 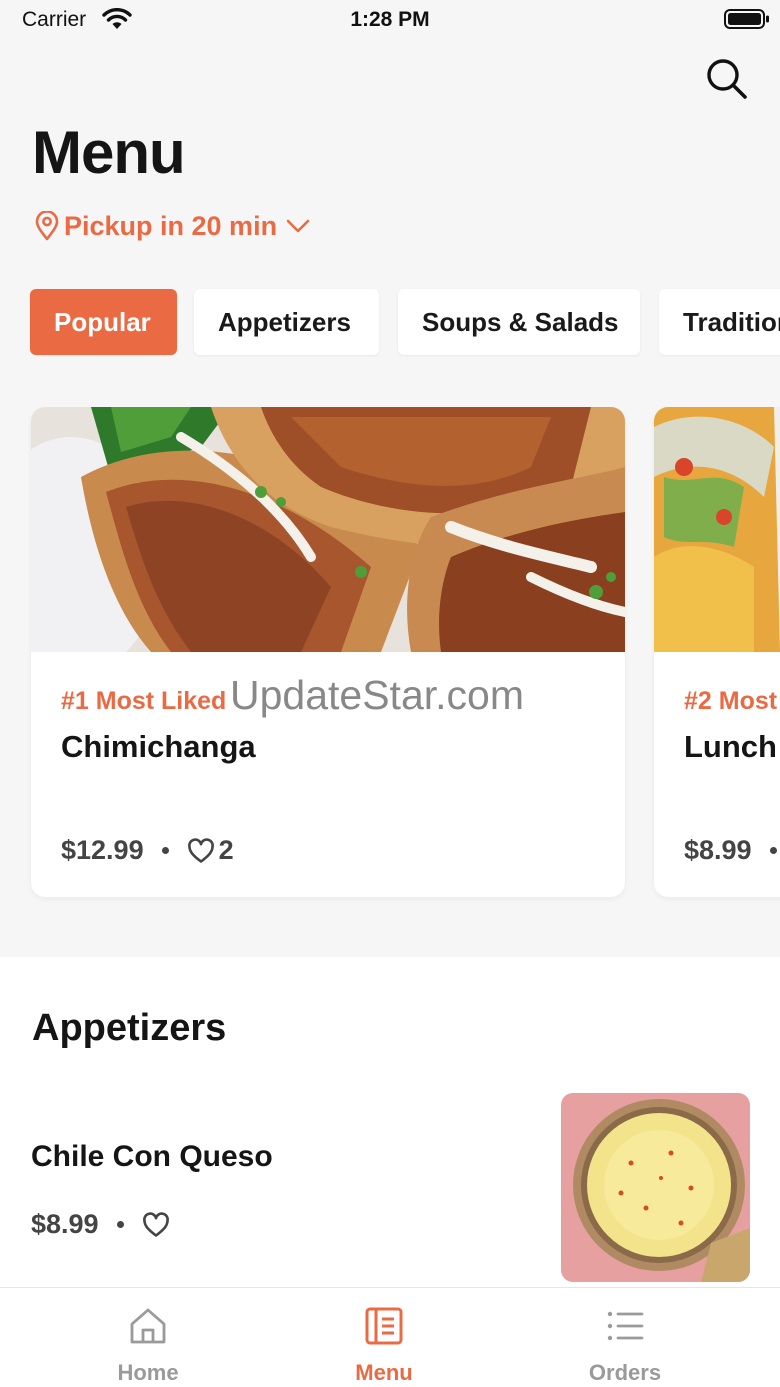 I want to click on pickup-label: Pickup in 20 min, so click(x=171, y=225).